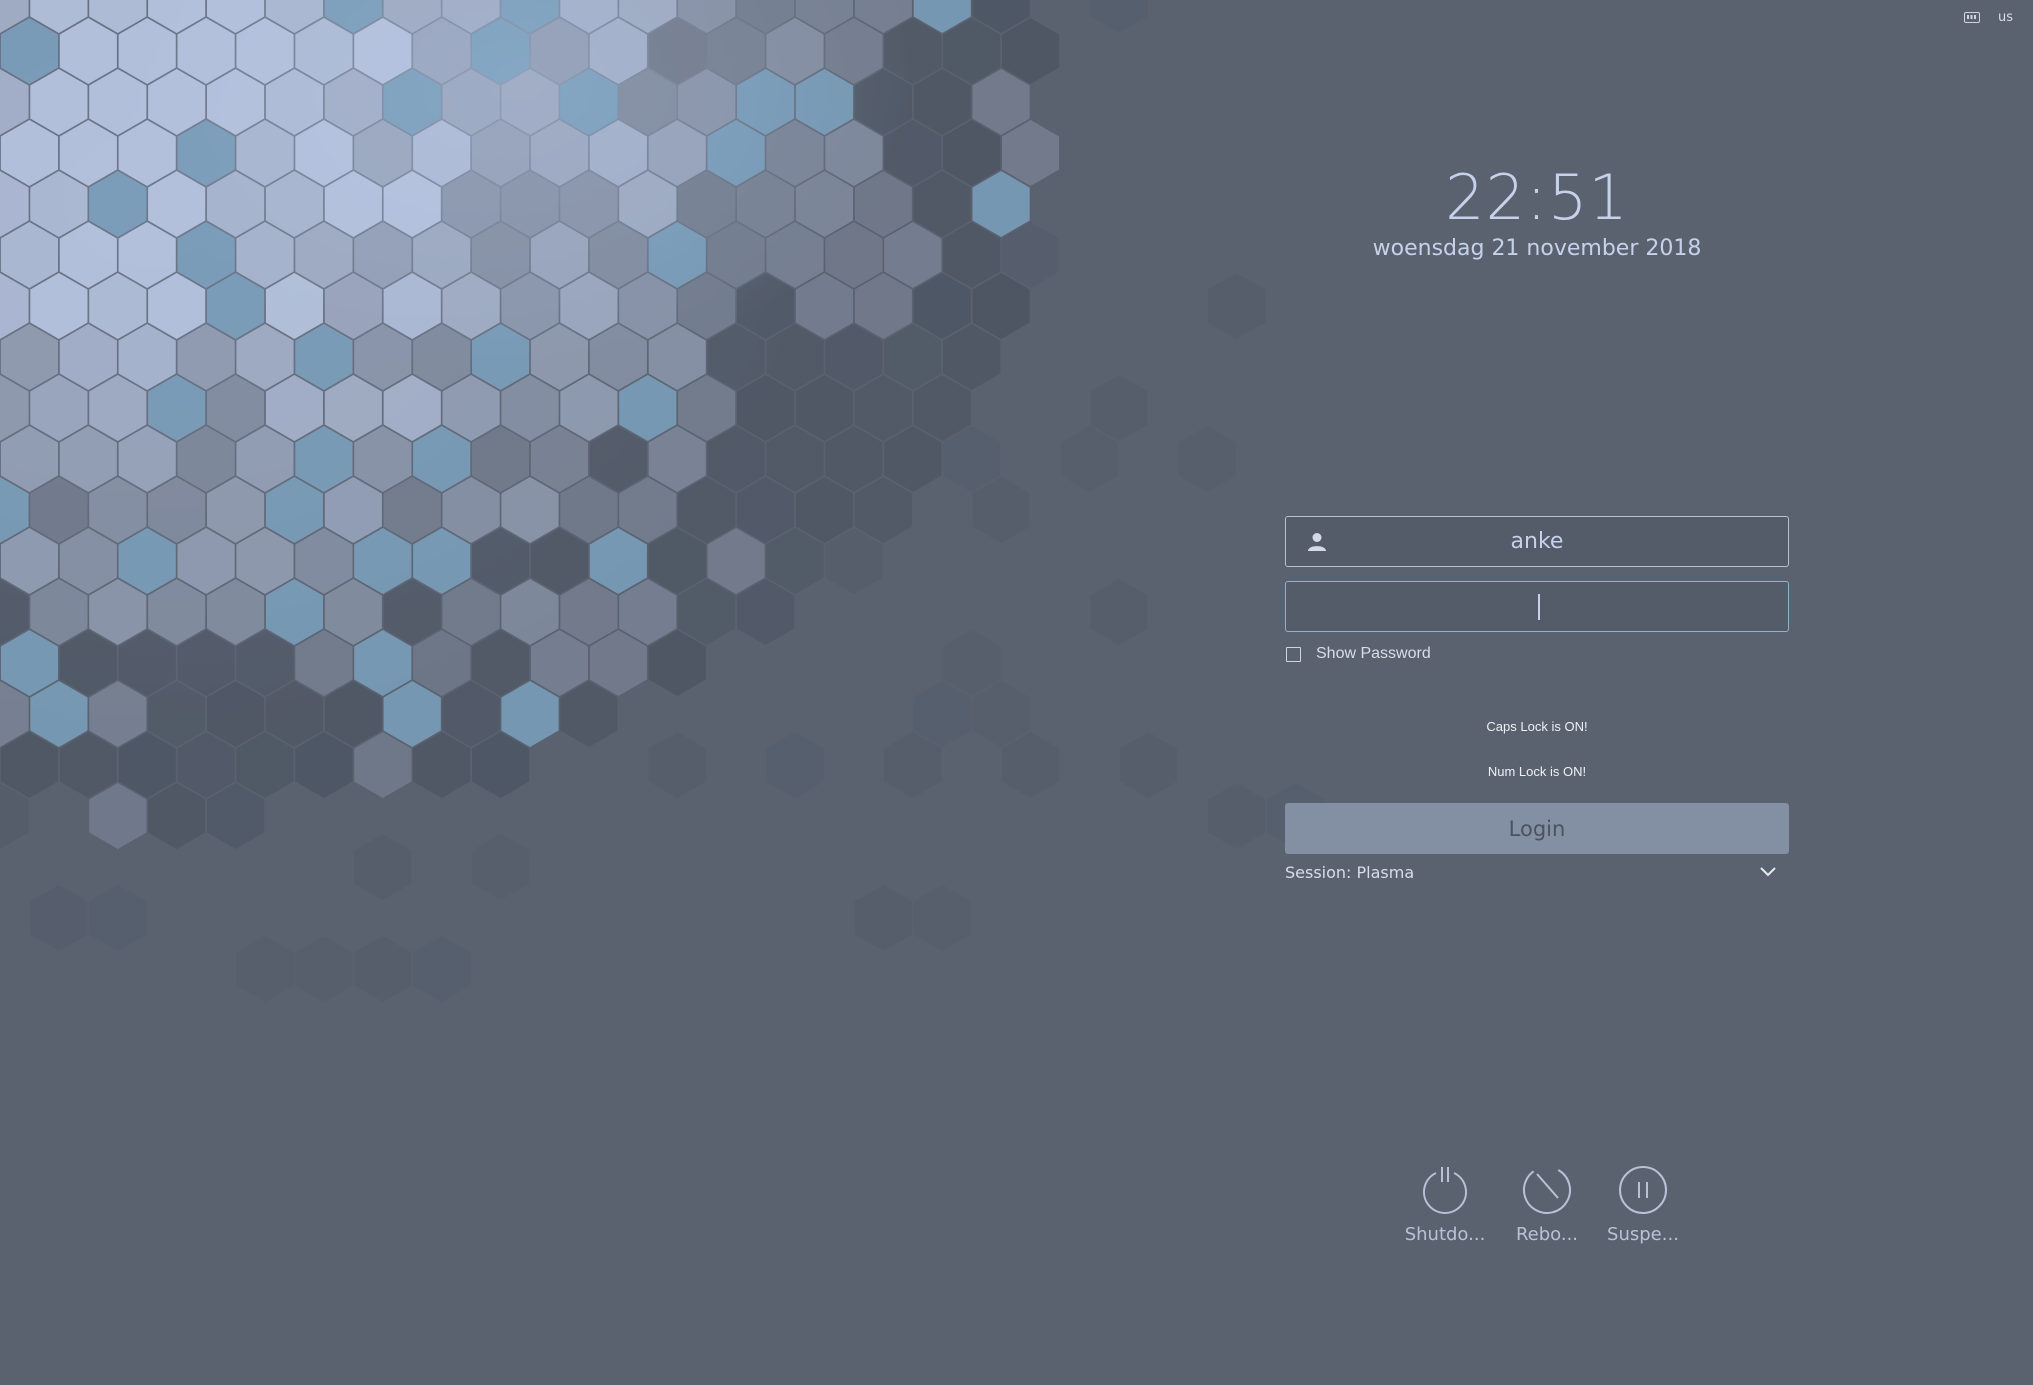 This screenshot has height=1385, width=2033. Describe the element at coordinates (1537, 872) in the screenshot. I see `session-selector: Session: Plasma` at that location.